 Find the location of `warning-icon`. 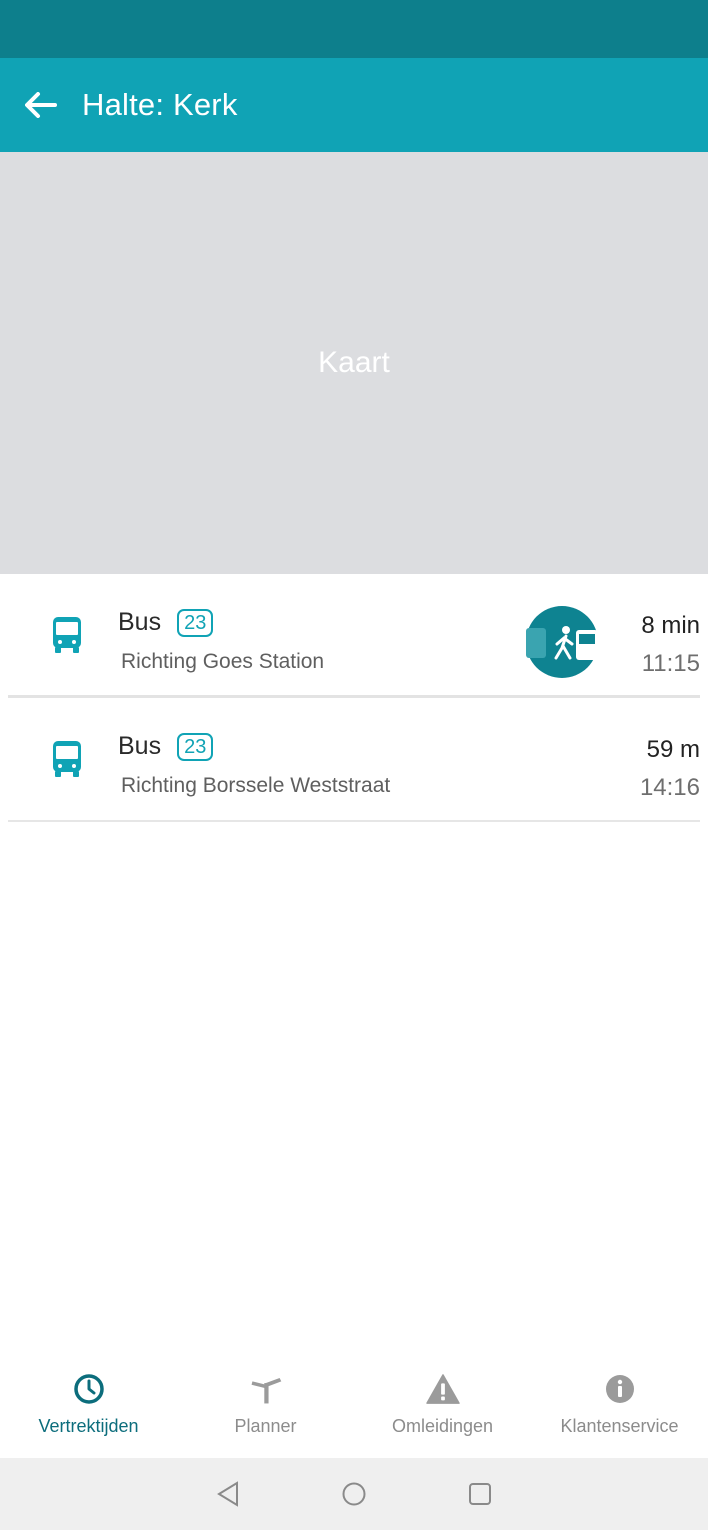

warning-icon is located at coordinates (442, 1389).